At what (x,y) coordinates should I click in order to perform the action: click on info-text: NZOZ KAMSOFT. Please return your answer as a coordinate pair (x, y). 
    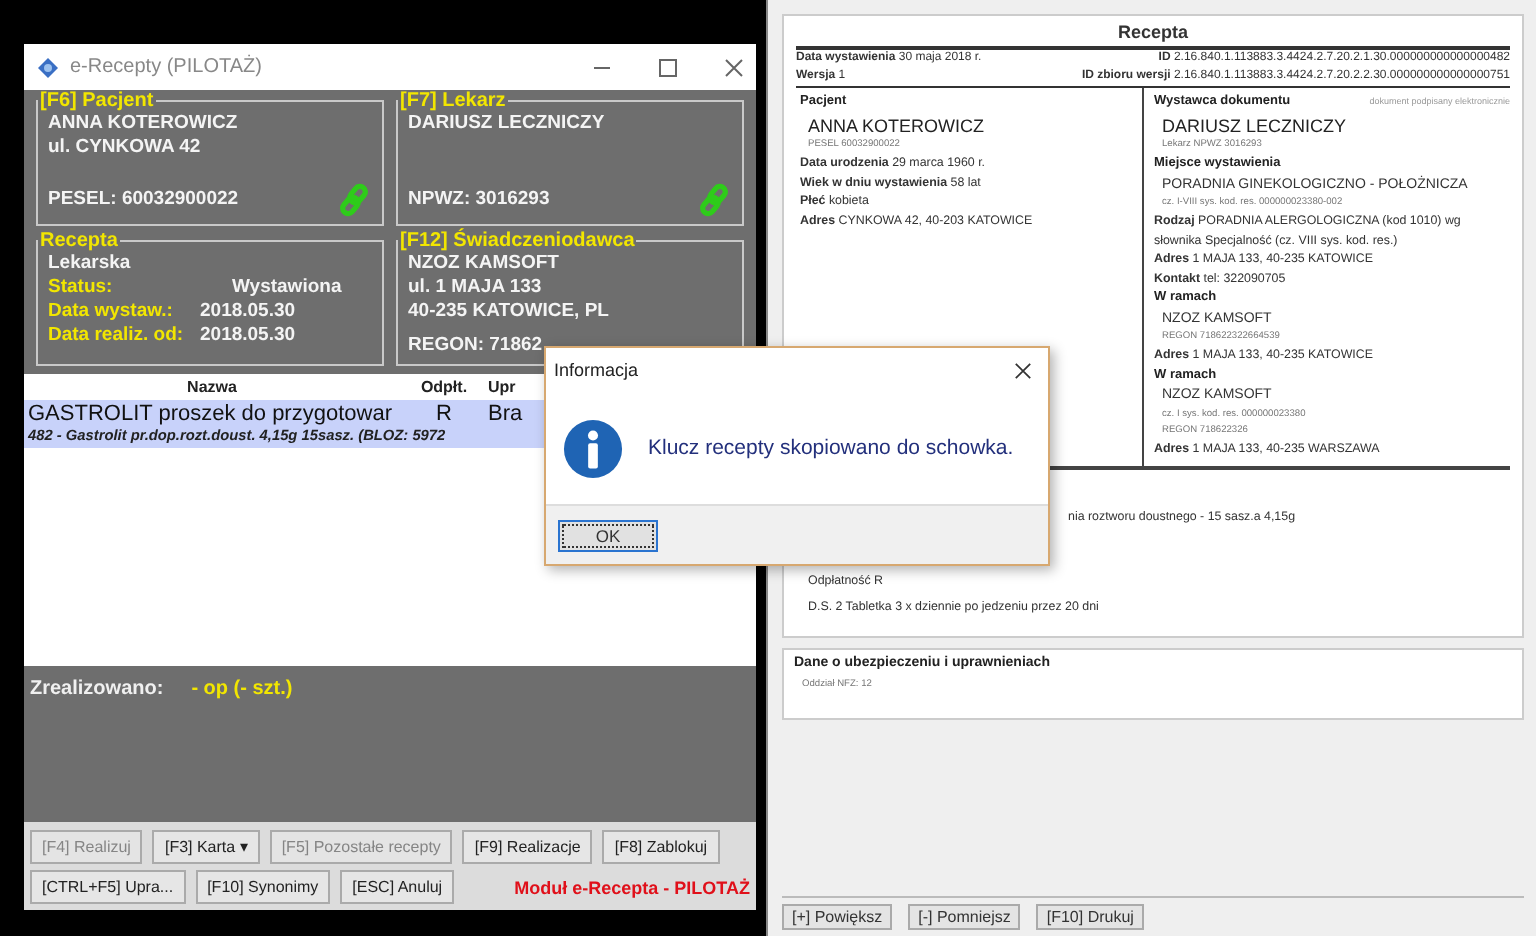
    Looking at the image, I should click on (484, 264).